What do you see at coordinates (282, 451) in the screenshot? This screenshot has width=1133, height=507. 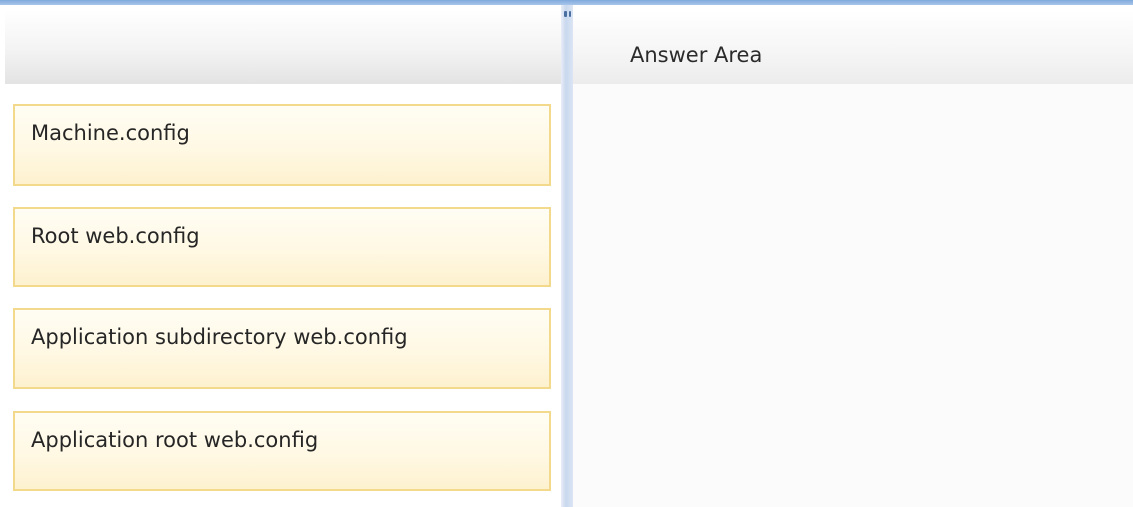 I see `choice-application-root-web-config: Application root web.config` at bounding box center [282, 451].